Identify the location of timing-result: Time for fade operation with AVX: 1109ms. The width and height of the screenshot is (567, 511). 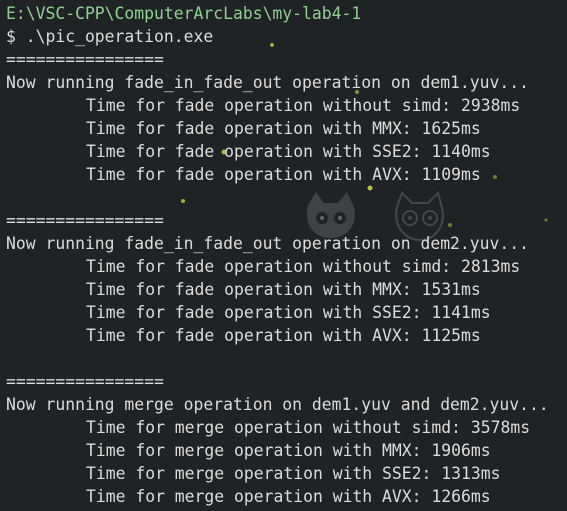
(283, 174).